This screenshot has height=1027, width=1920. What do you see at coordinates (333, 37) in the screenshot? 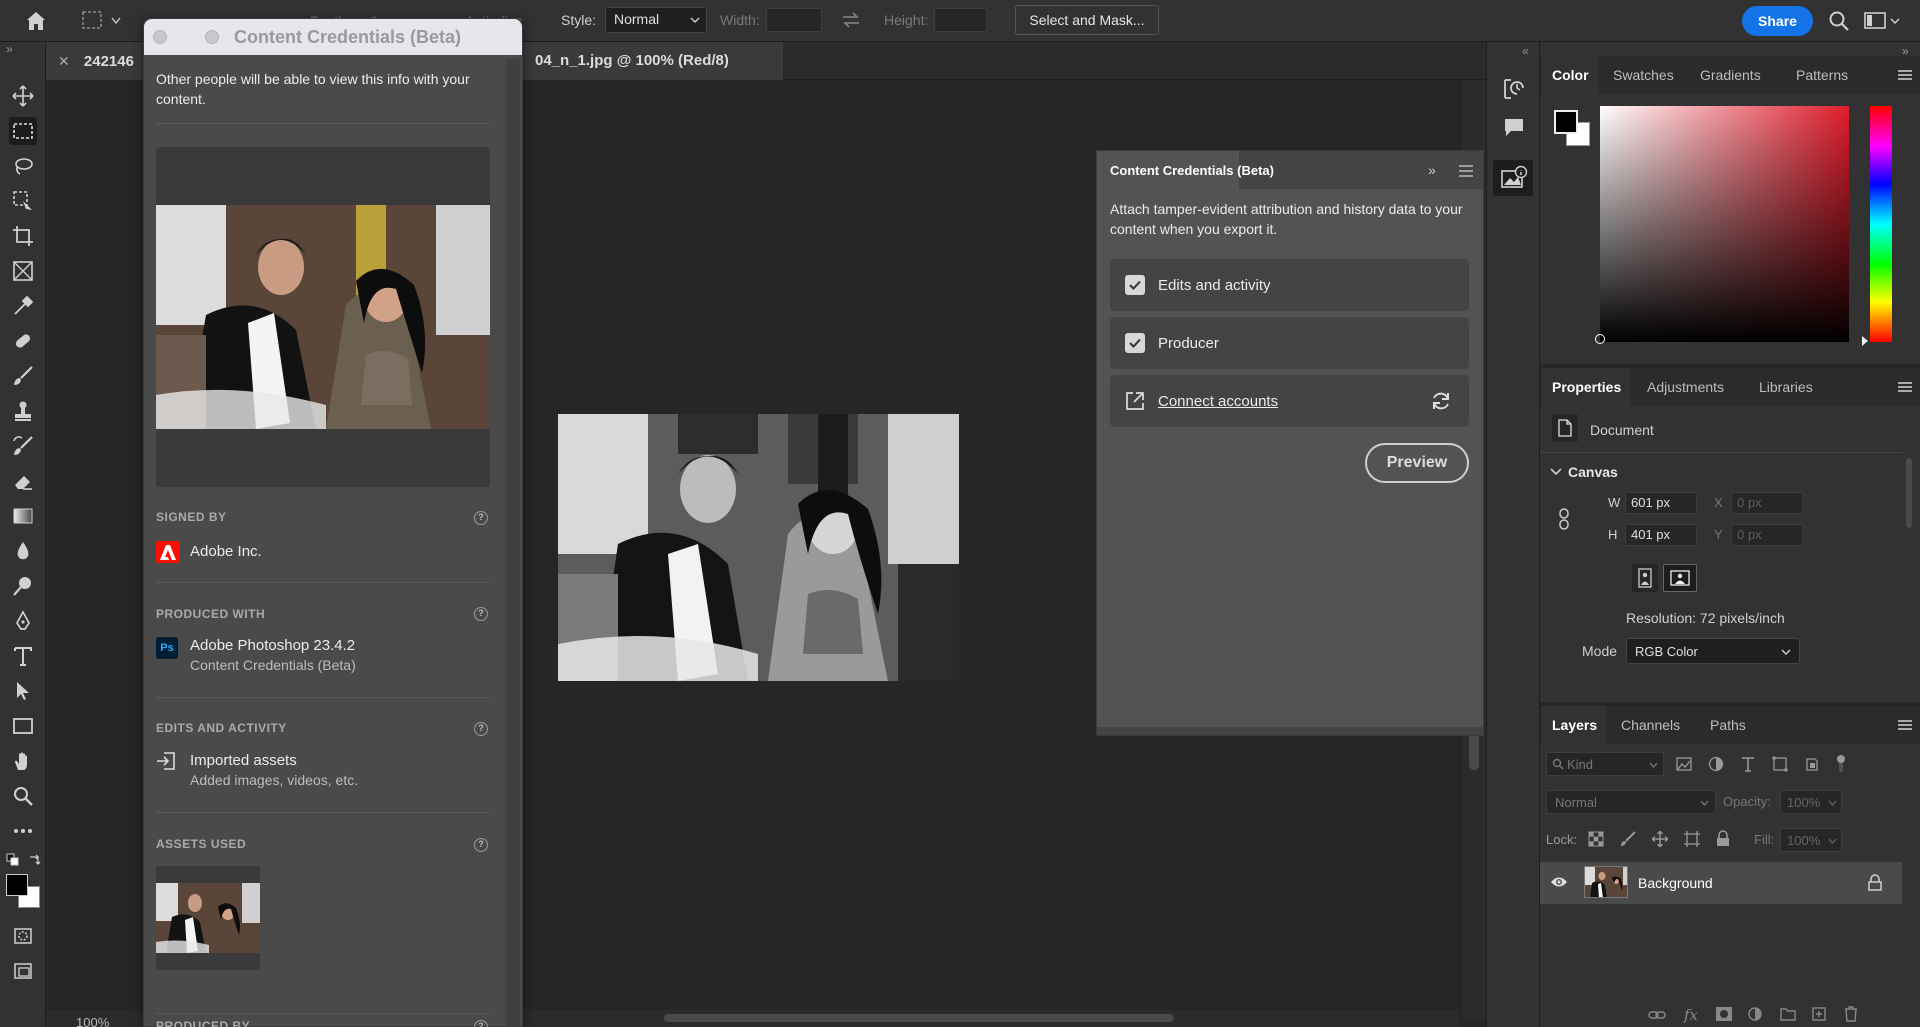
I see `window-titlebar: Content Credentials (Beta)` at bounding box center [333, 37].